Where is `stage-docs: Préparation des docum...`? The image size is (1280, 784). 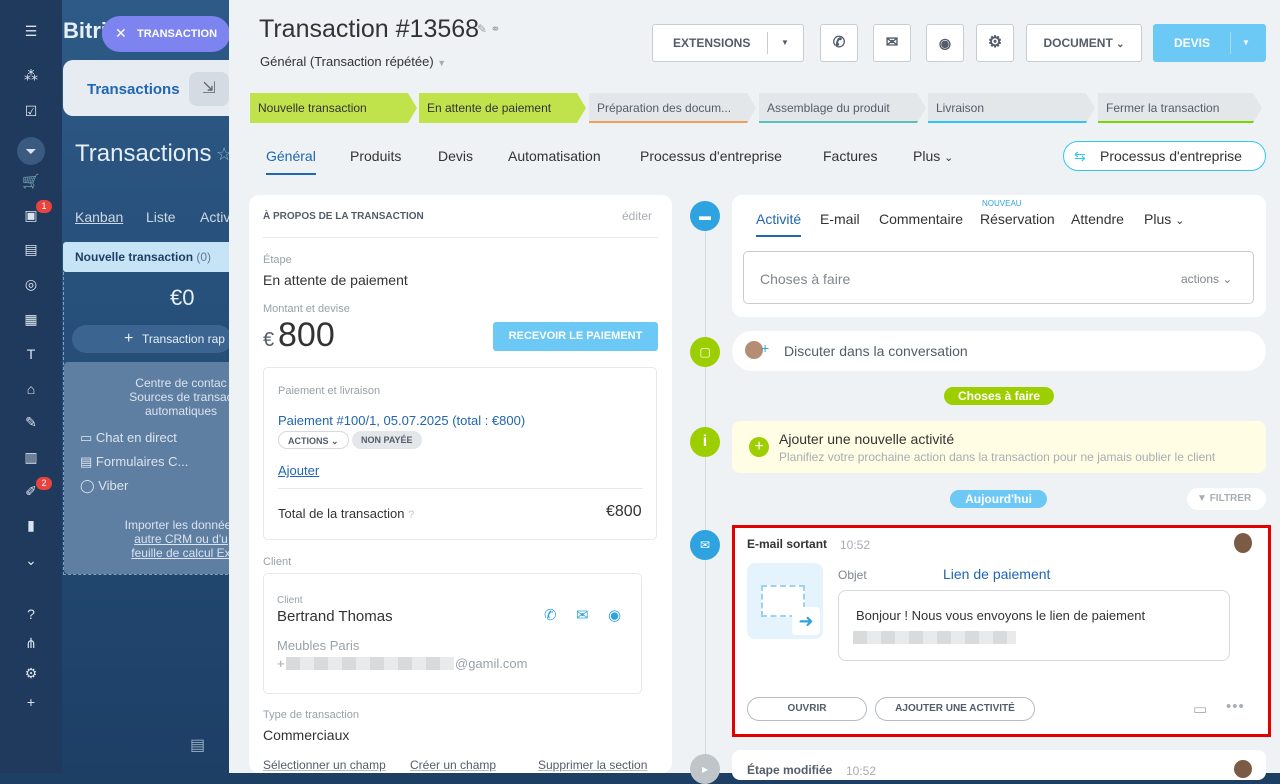 stage-docs: Préparation des docum... is located at coordinates (672, 108).